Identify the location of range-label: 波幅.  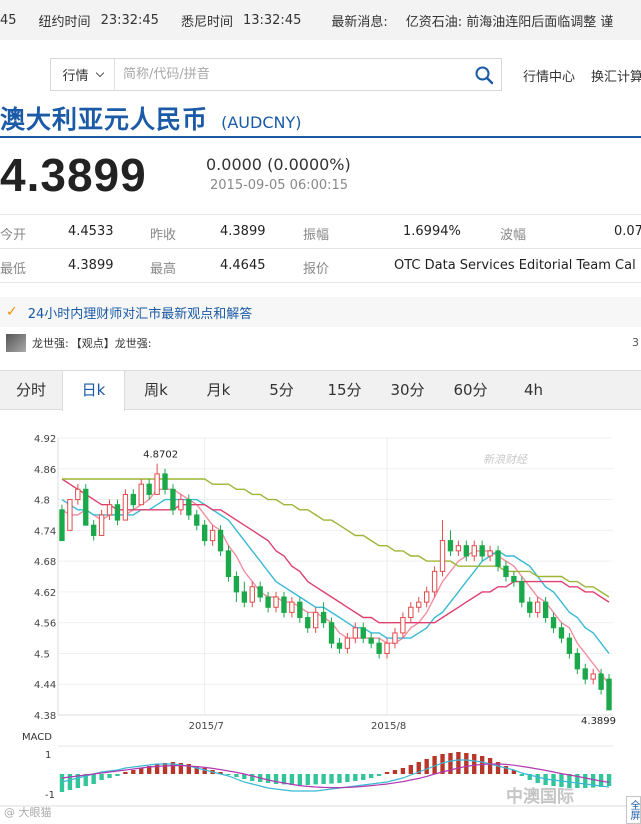
(513, 235).